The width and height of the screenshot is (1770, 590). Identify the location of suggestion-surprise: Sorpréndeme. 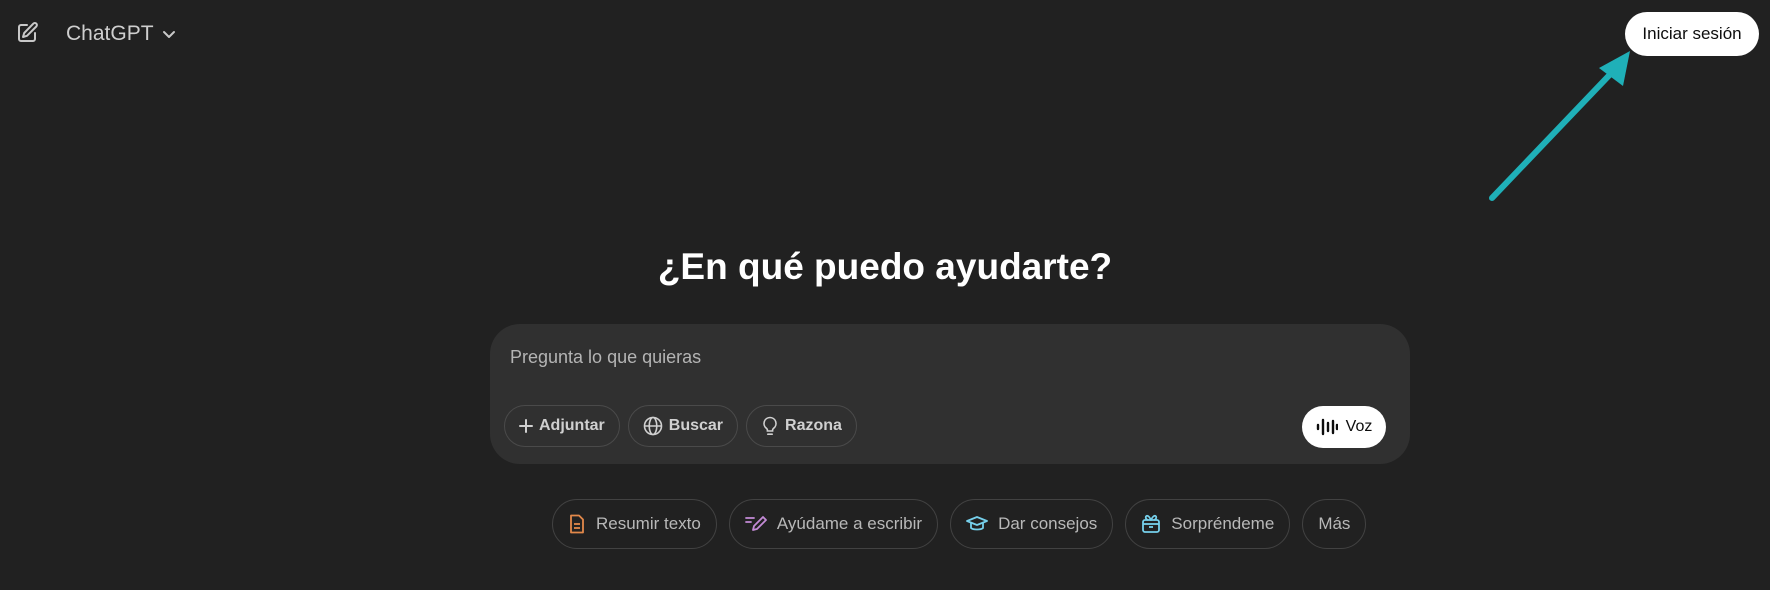
(1208, 524).